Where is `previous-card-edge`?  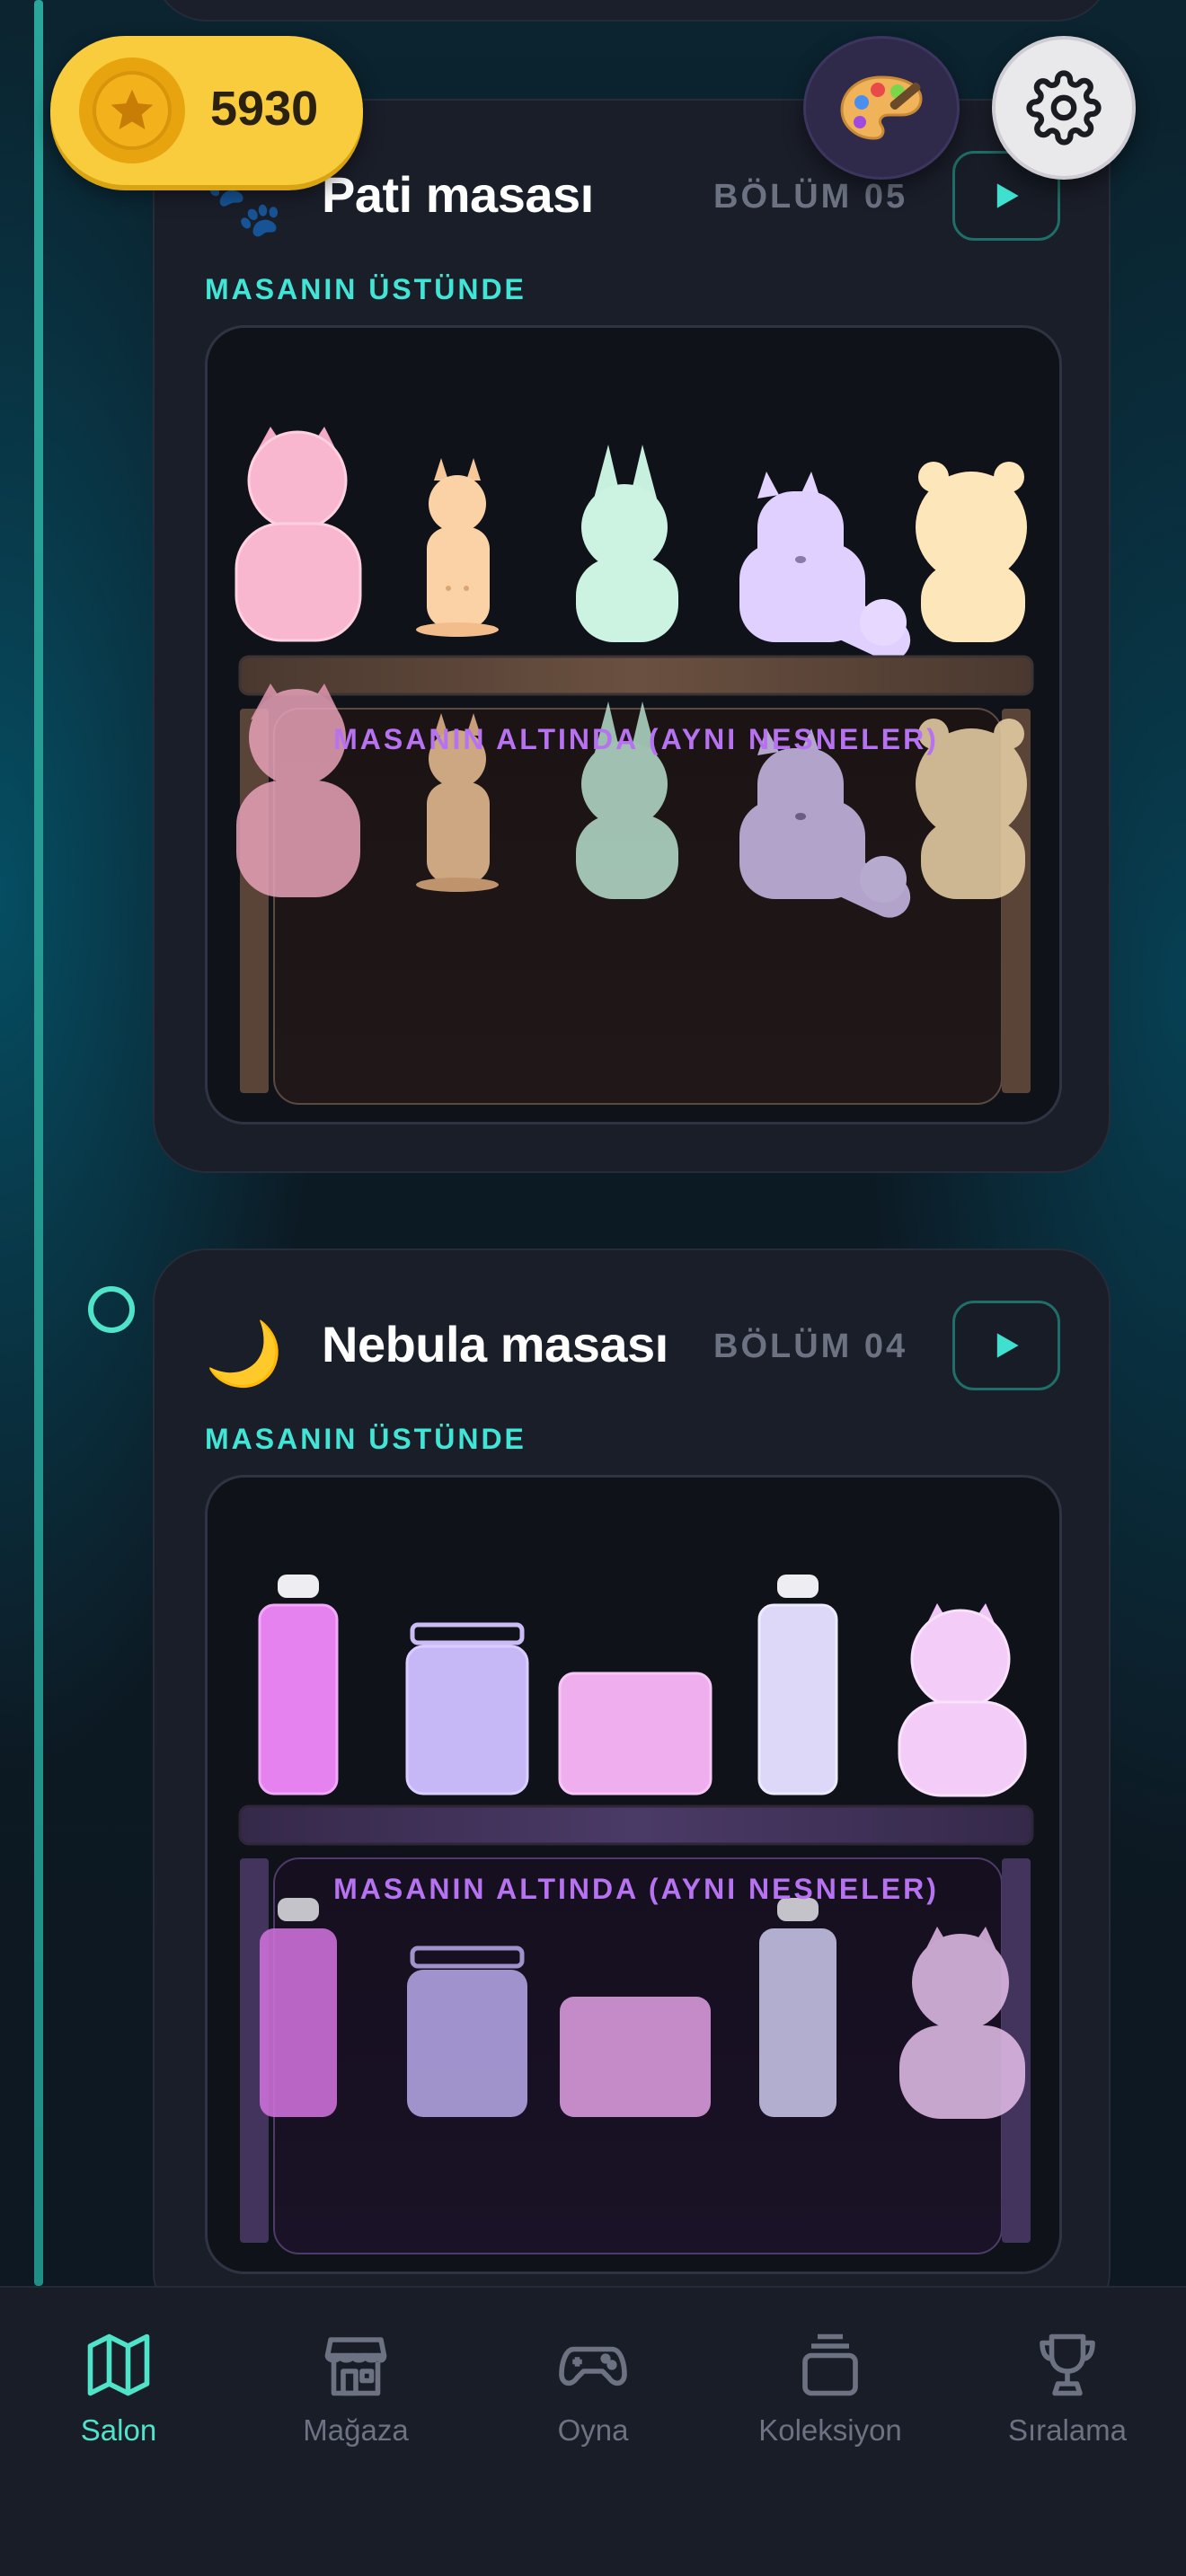 previous-card-edge is located at coordinates (632, 11).